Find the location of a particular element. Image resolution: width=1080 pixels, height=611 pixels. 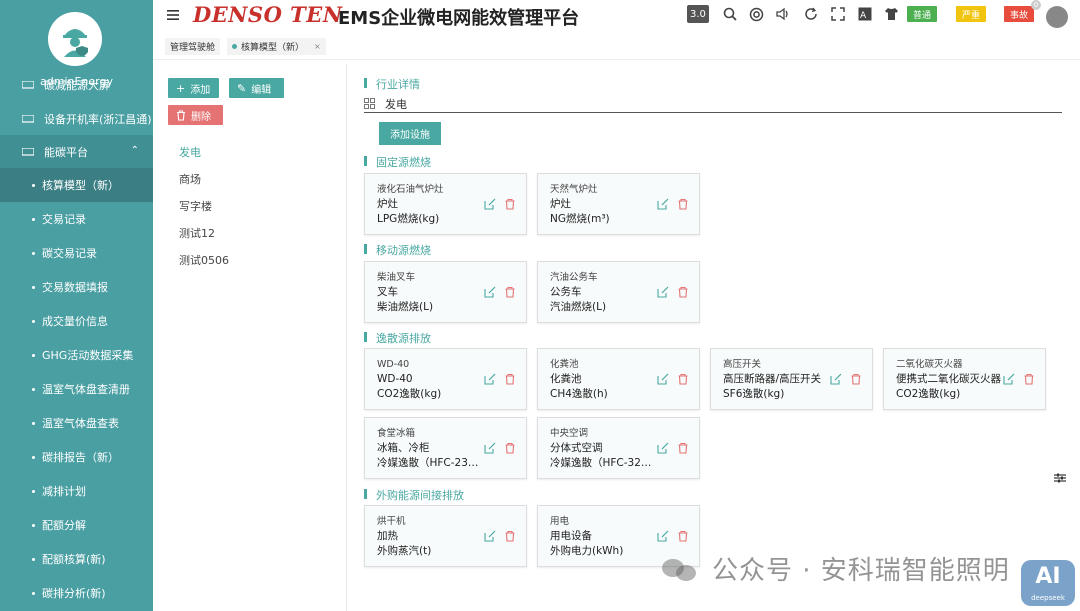

sidebar-item-transactions: 交易记录 is located at coordinates (76, 219).